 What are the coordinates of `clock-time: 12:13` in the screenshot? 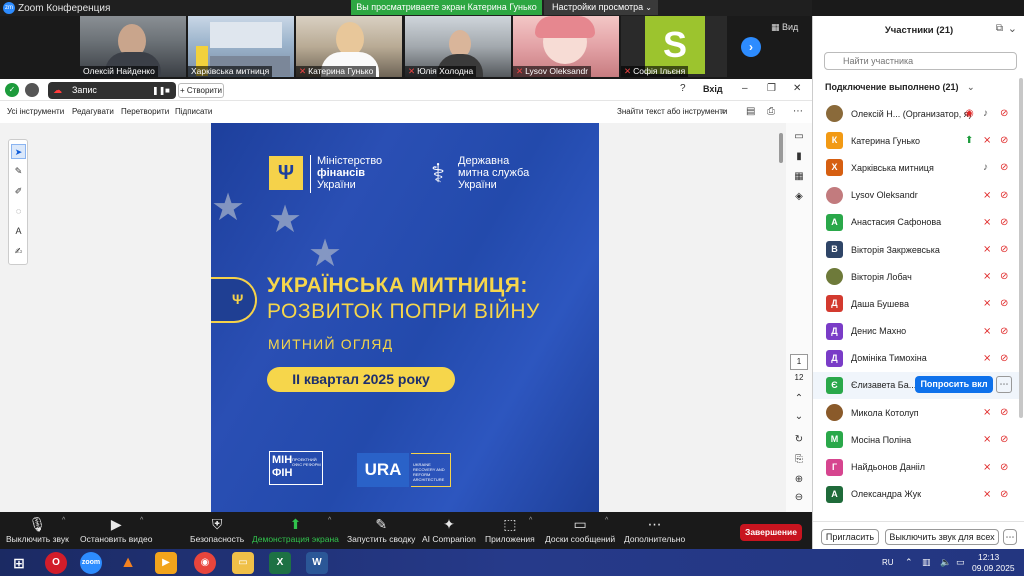 It's located at (988, 557).